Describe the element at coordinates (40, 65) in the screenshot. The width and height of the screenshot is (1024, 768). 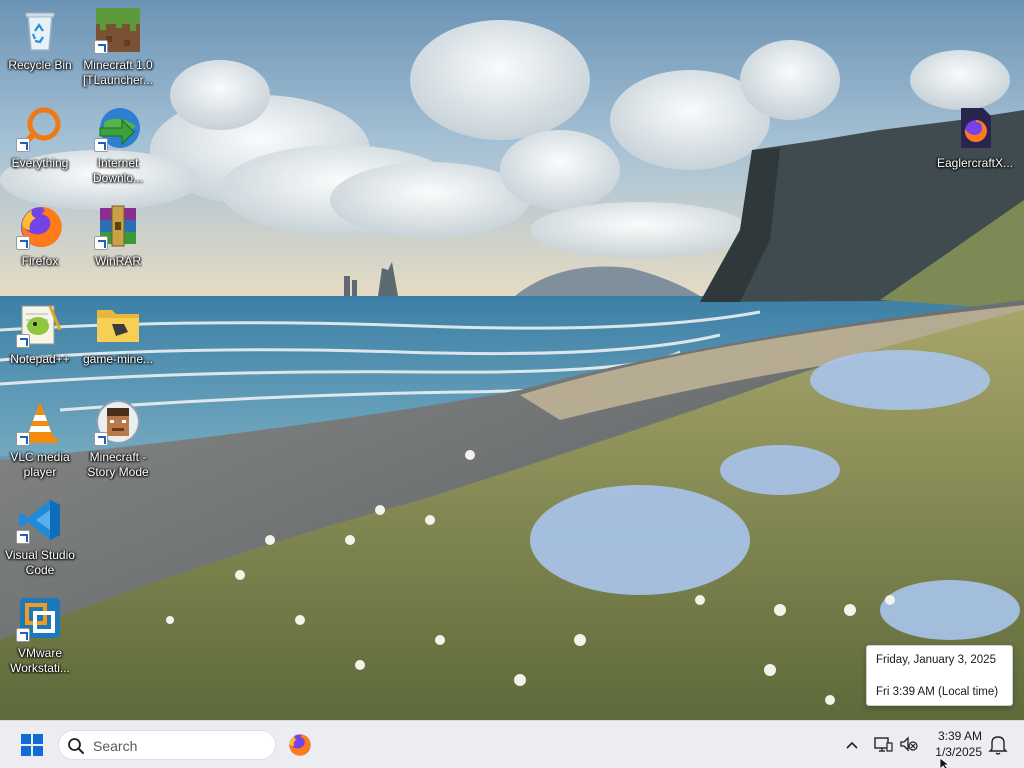
I see `desktop-icon-label: Recycle Bin` at that location.